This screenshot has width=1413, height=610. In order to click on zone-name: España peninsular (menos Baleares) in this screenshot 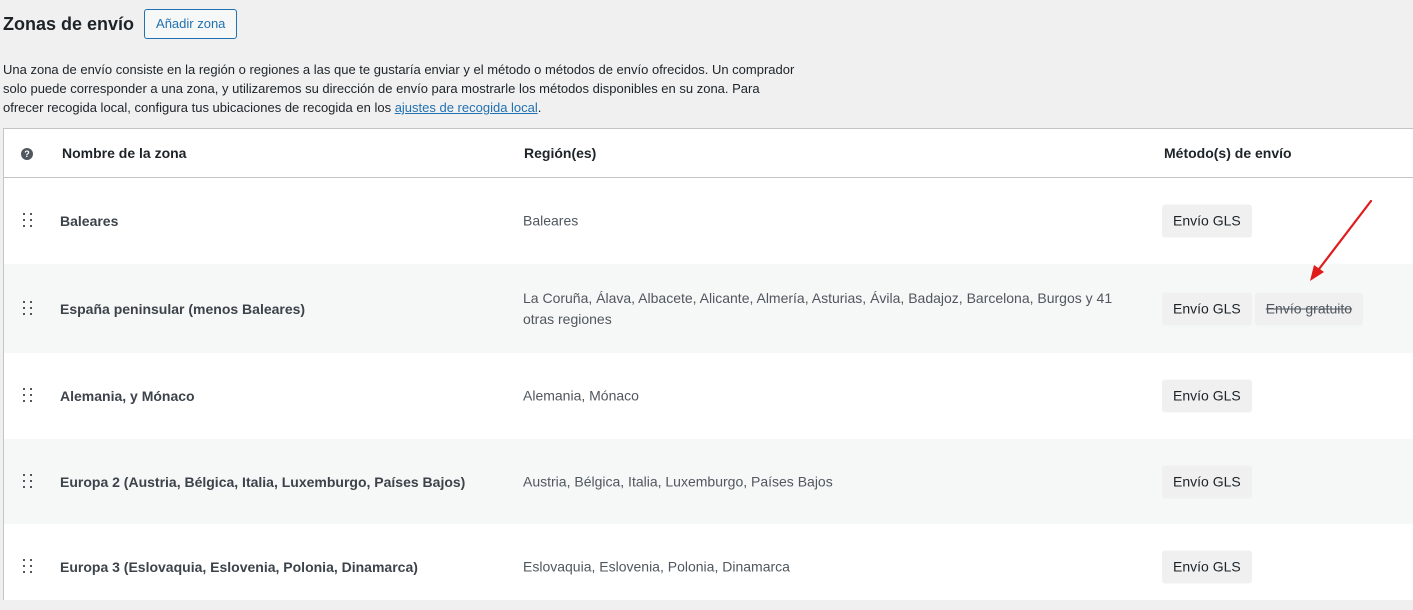, I will do `click(182, 309)`.